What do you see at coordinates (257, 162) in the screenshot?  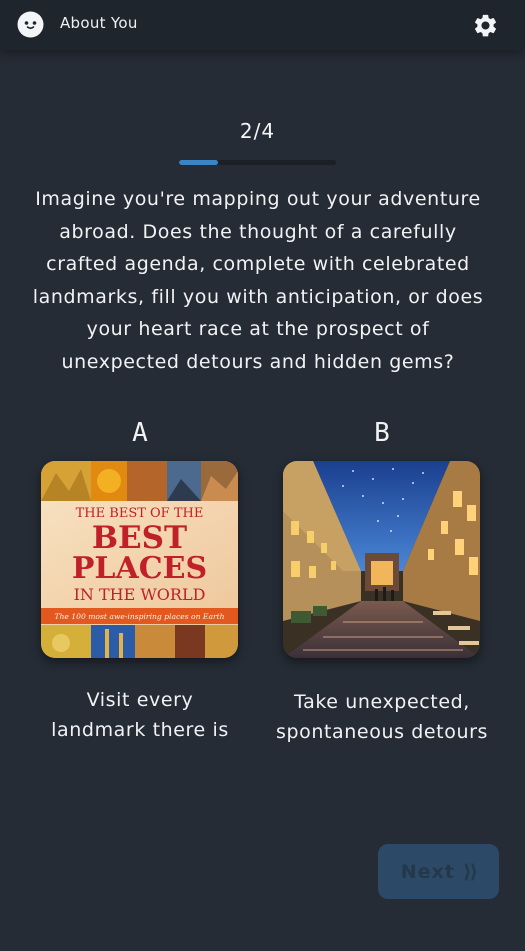 I see `progress-bar` at bounding box center [257, 162].